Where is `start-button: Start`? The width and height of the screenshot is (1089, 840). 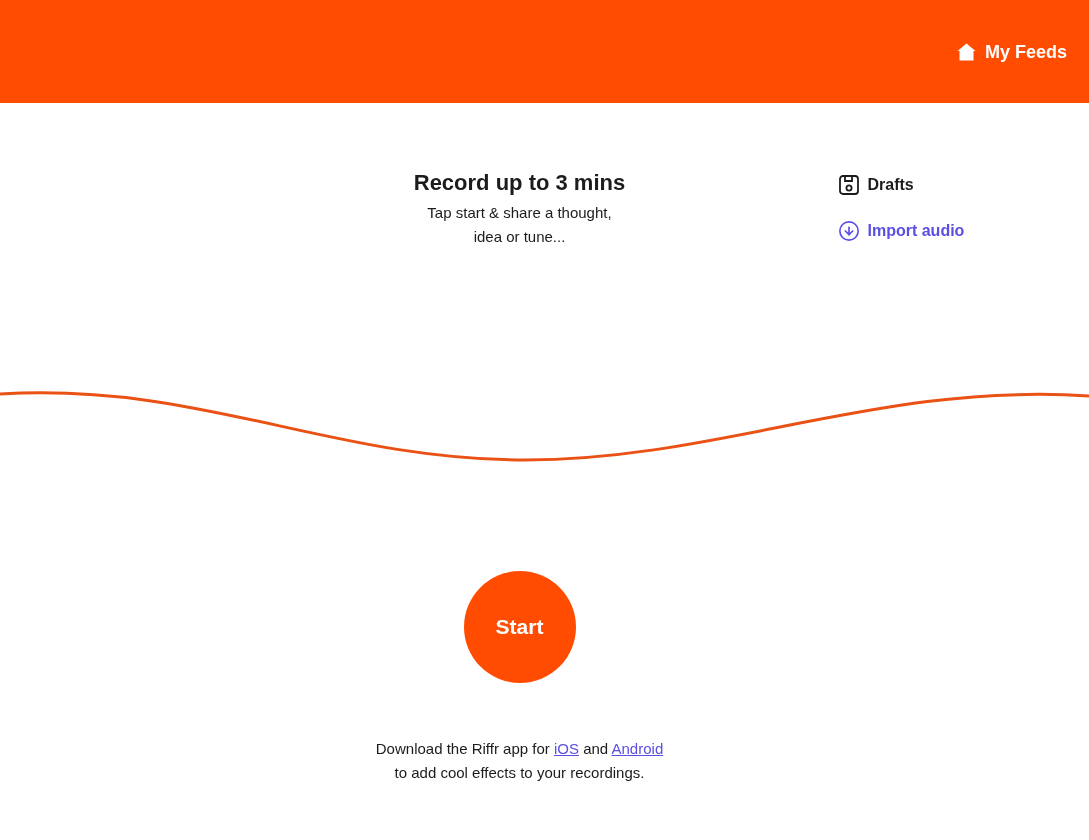
start-button: Start is located at coordinates (519, 627).